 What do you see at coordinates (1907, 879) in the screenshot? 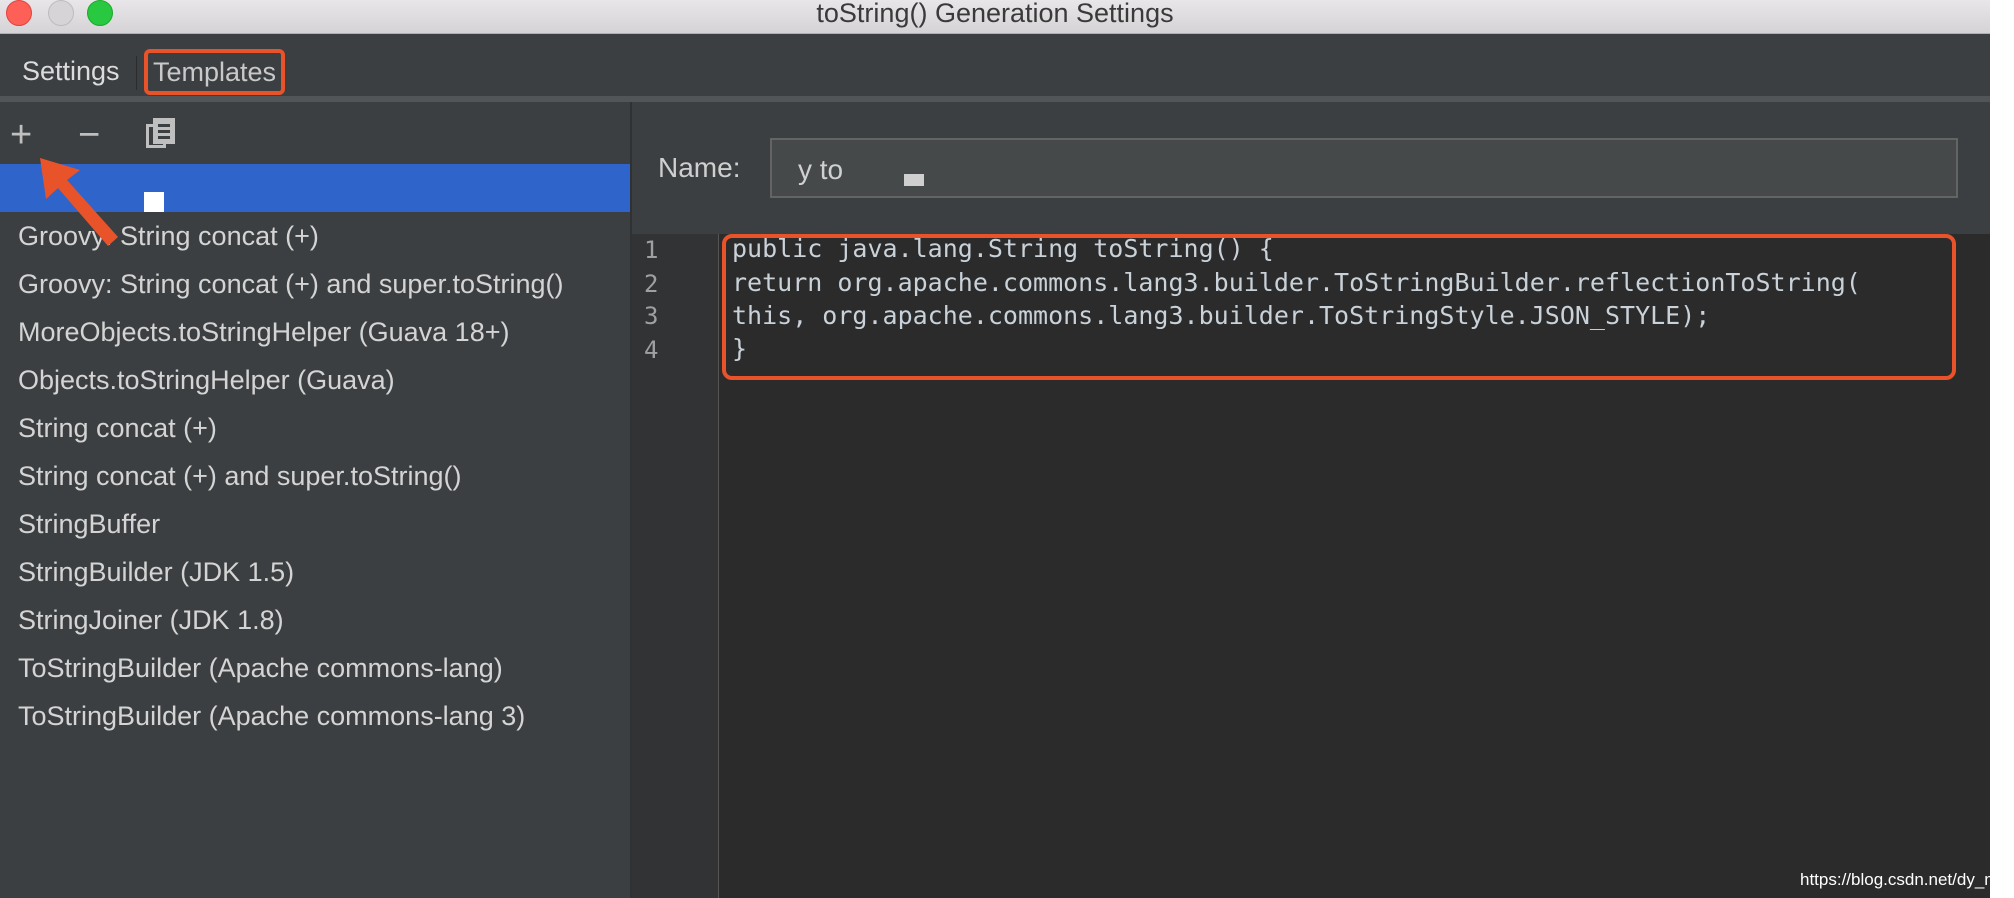
I see `watermark: https://blog.csdn.net/dy_mac` at bounding box center [1907, 879].